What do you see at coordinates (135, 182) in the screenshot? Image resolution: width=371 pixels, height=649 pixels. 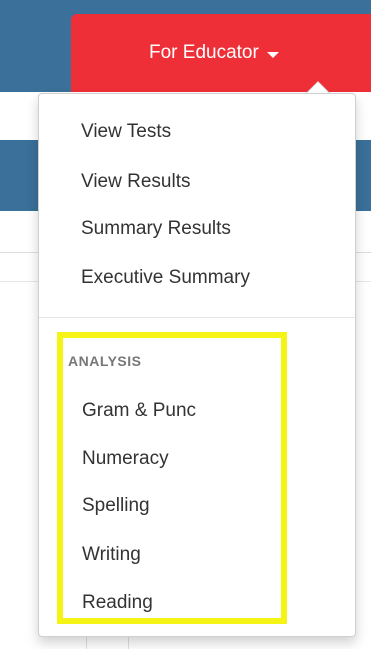 I see `menu-item-view-results: View Results` at bounding box center [135, 182].